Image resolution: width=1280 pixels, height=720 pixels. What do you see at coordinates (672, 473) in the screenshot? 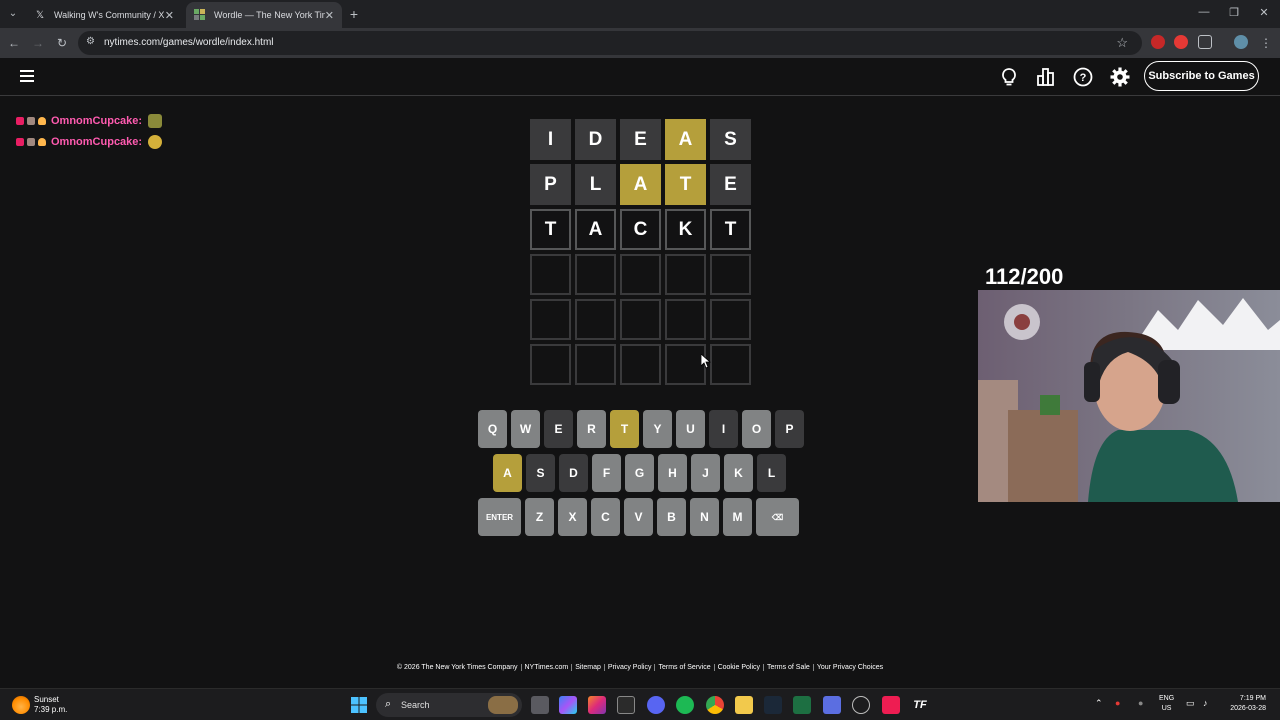
I see `key-h: H` at bounding box center [672, 473].